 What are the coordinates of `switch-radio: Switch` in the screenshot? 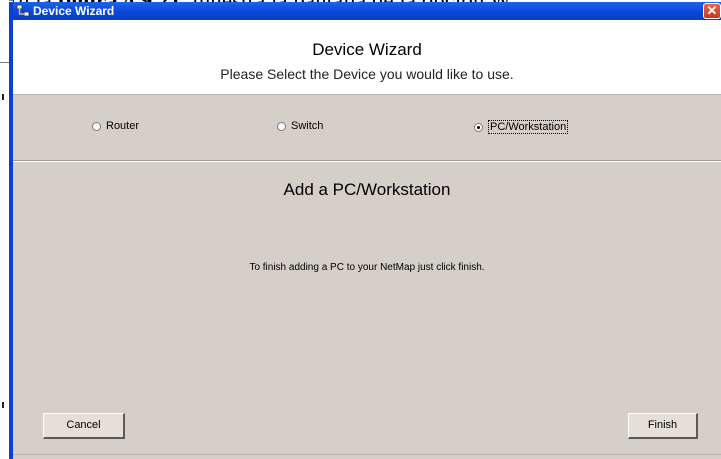 It's located at (300, 126).